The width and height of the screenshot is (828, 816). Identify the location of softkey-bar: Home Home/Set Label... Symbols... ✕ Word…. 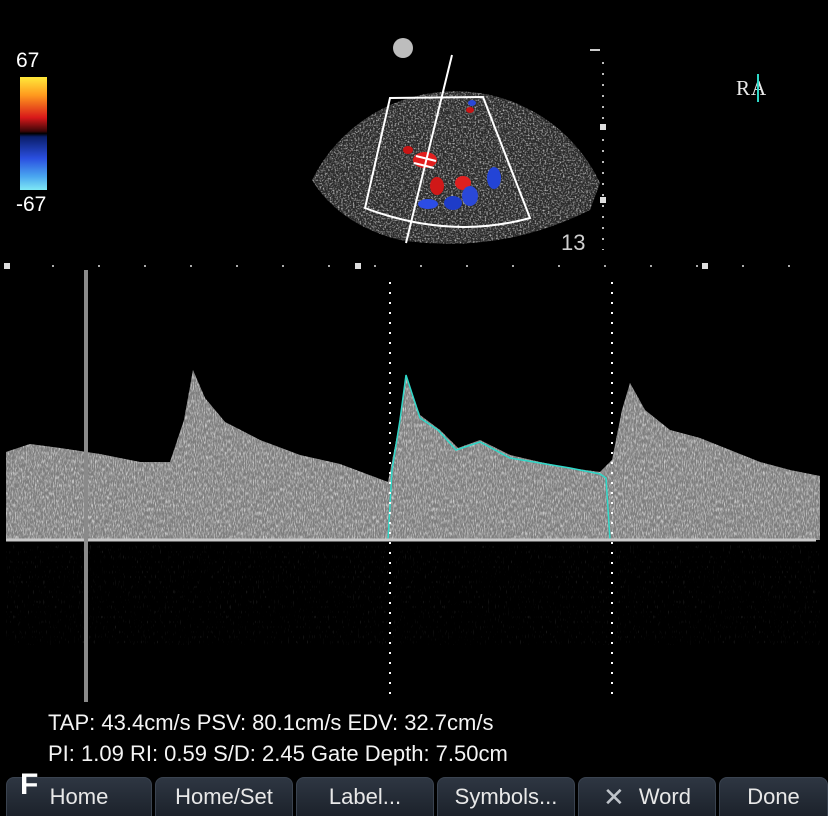
(414, 796).